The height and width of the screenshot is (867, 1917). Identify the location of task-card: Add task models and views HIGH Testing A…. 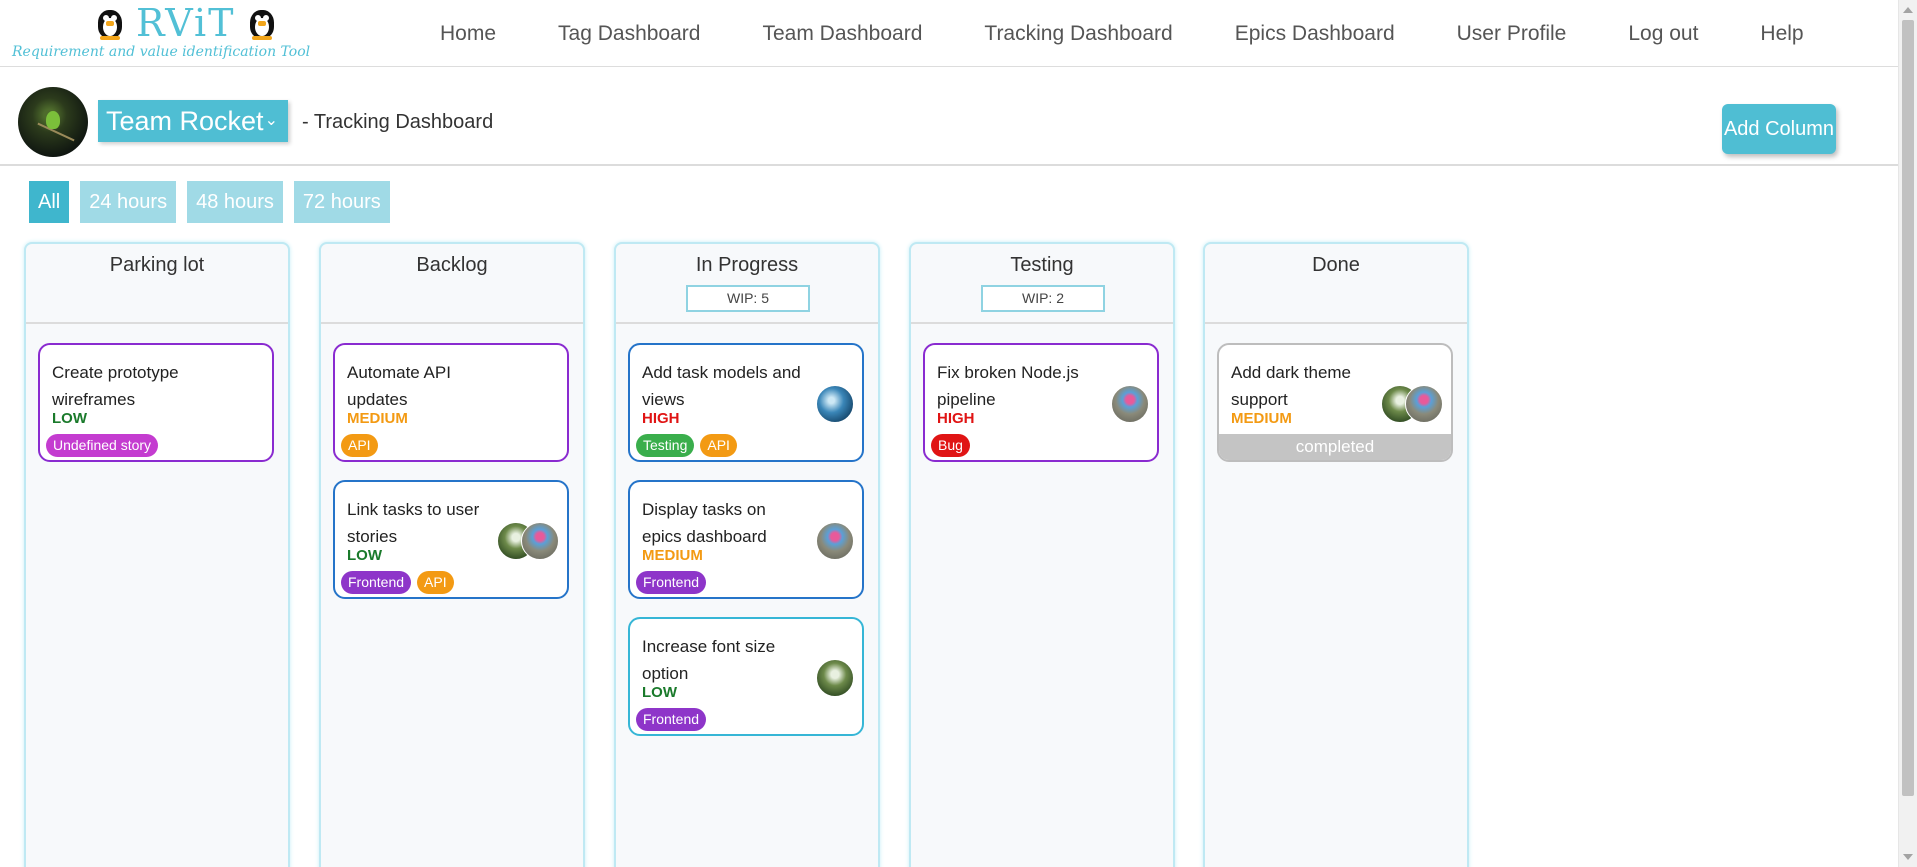
(746, 402).